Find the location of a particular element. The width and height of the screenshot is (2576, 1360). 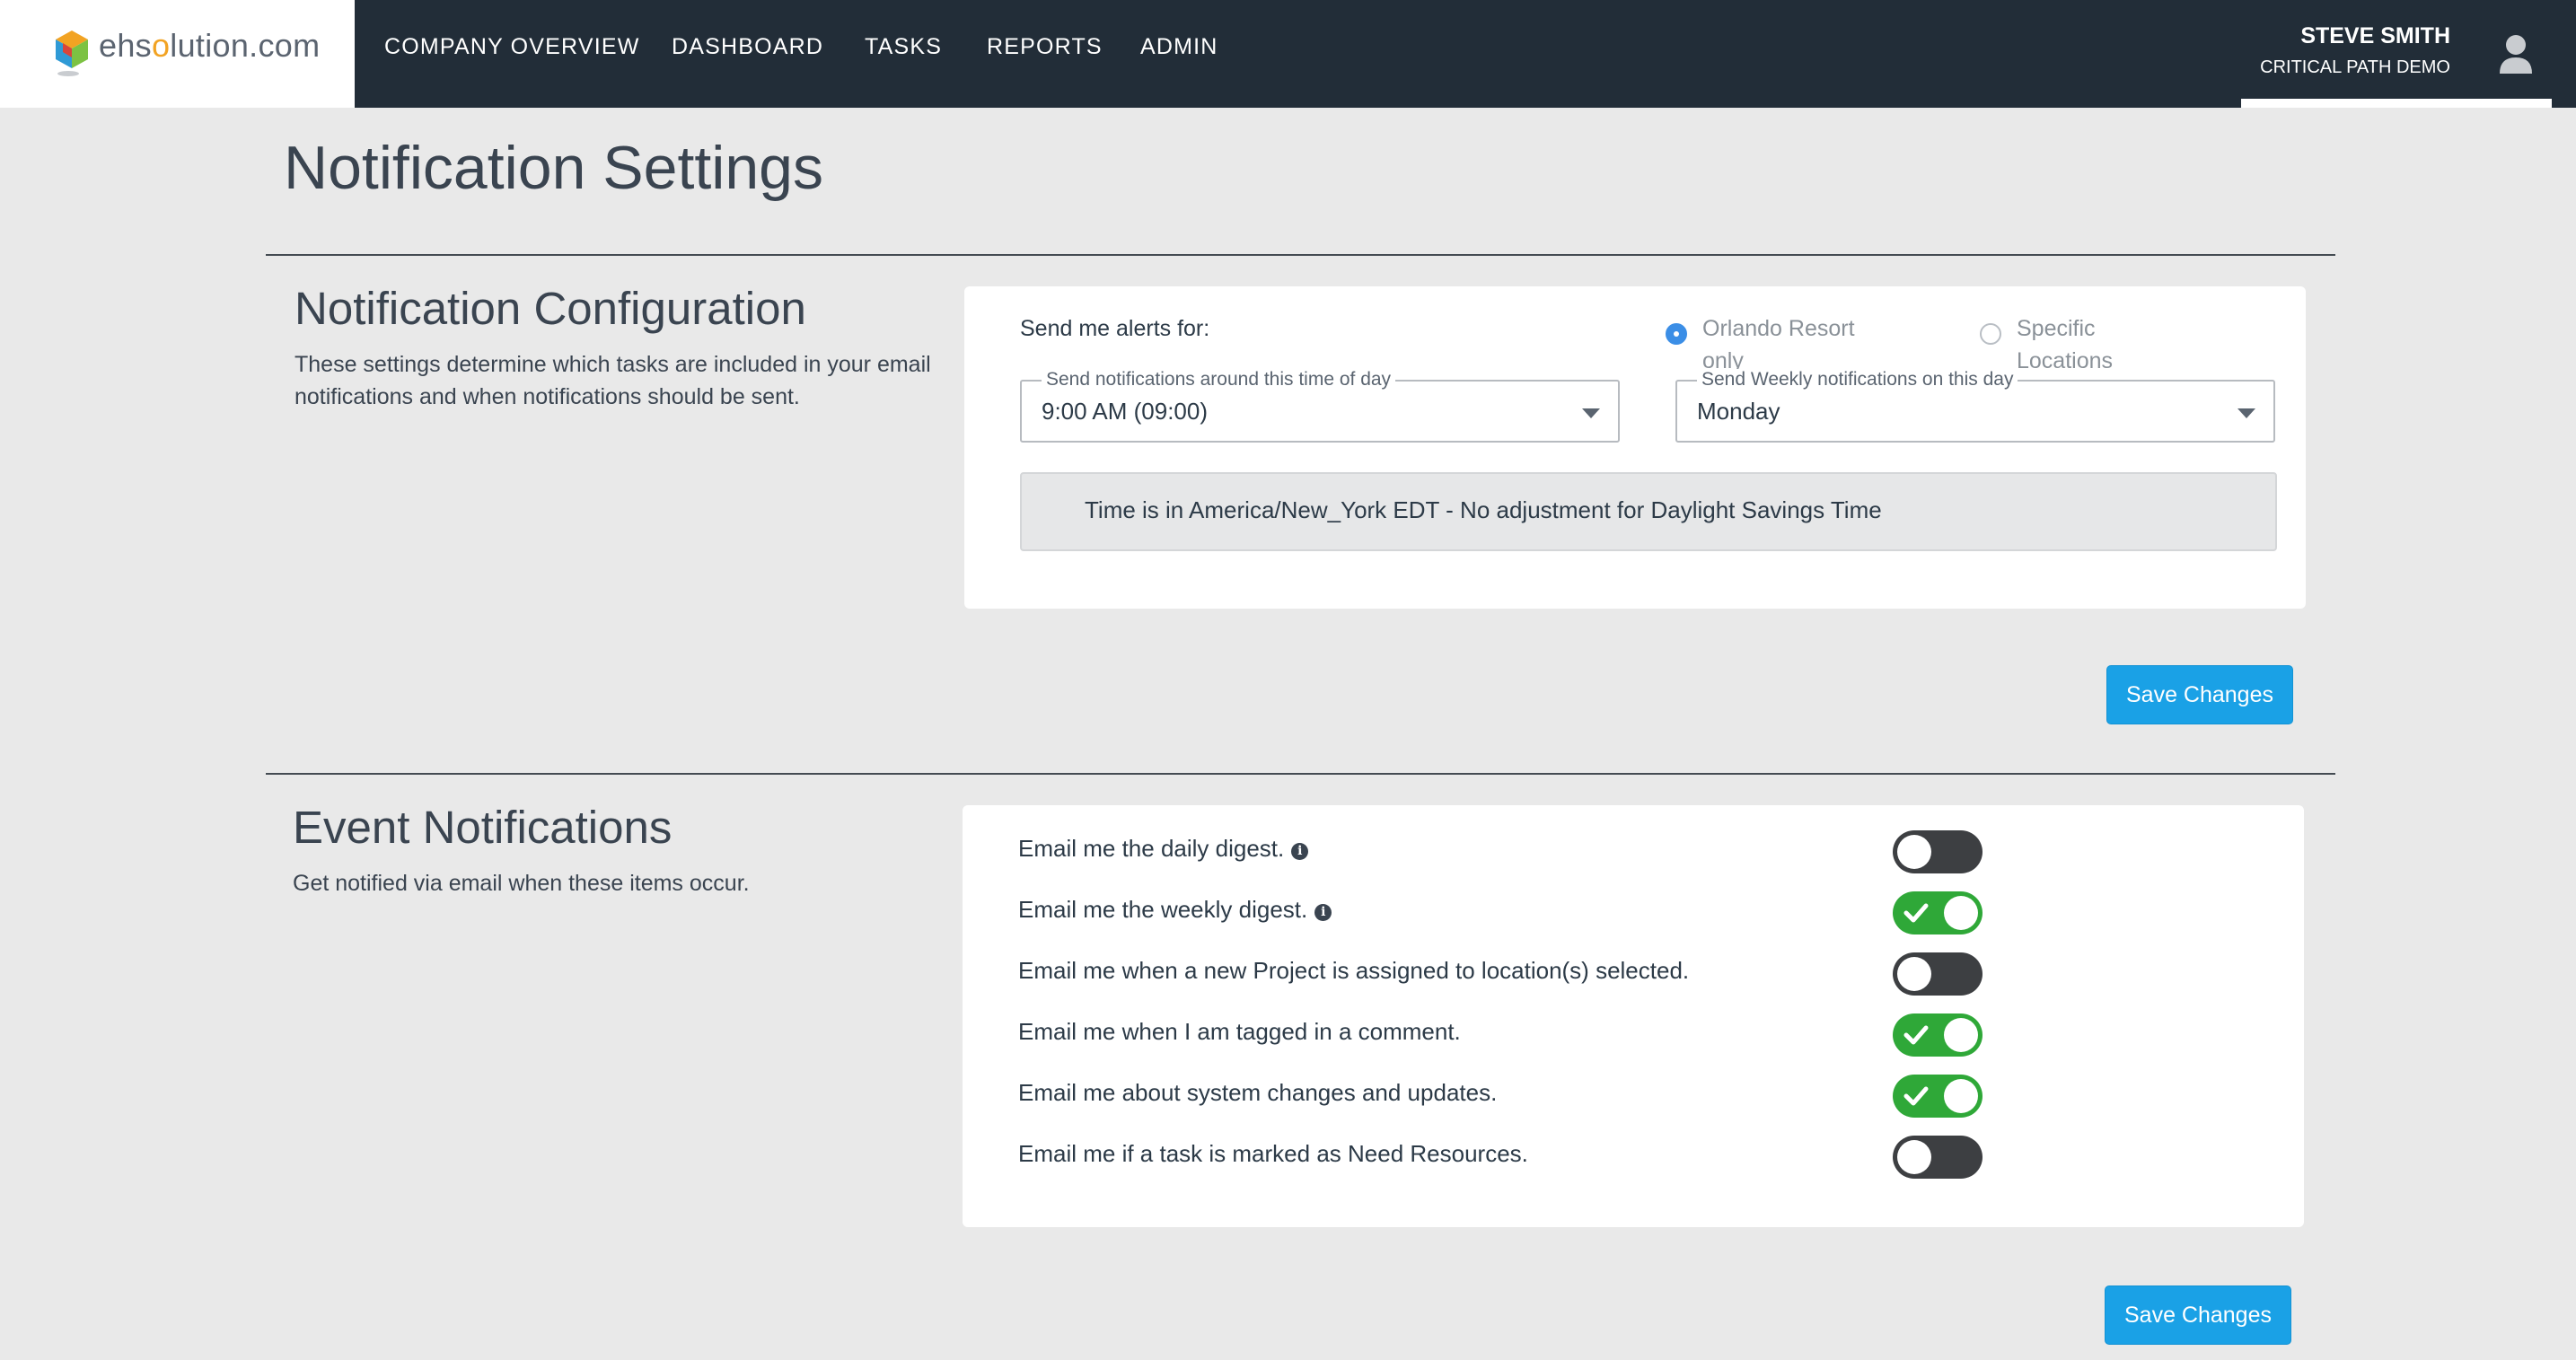

radio-orlando-resort is located at coordinates (1676, 334).